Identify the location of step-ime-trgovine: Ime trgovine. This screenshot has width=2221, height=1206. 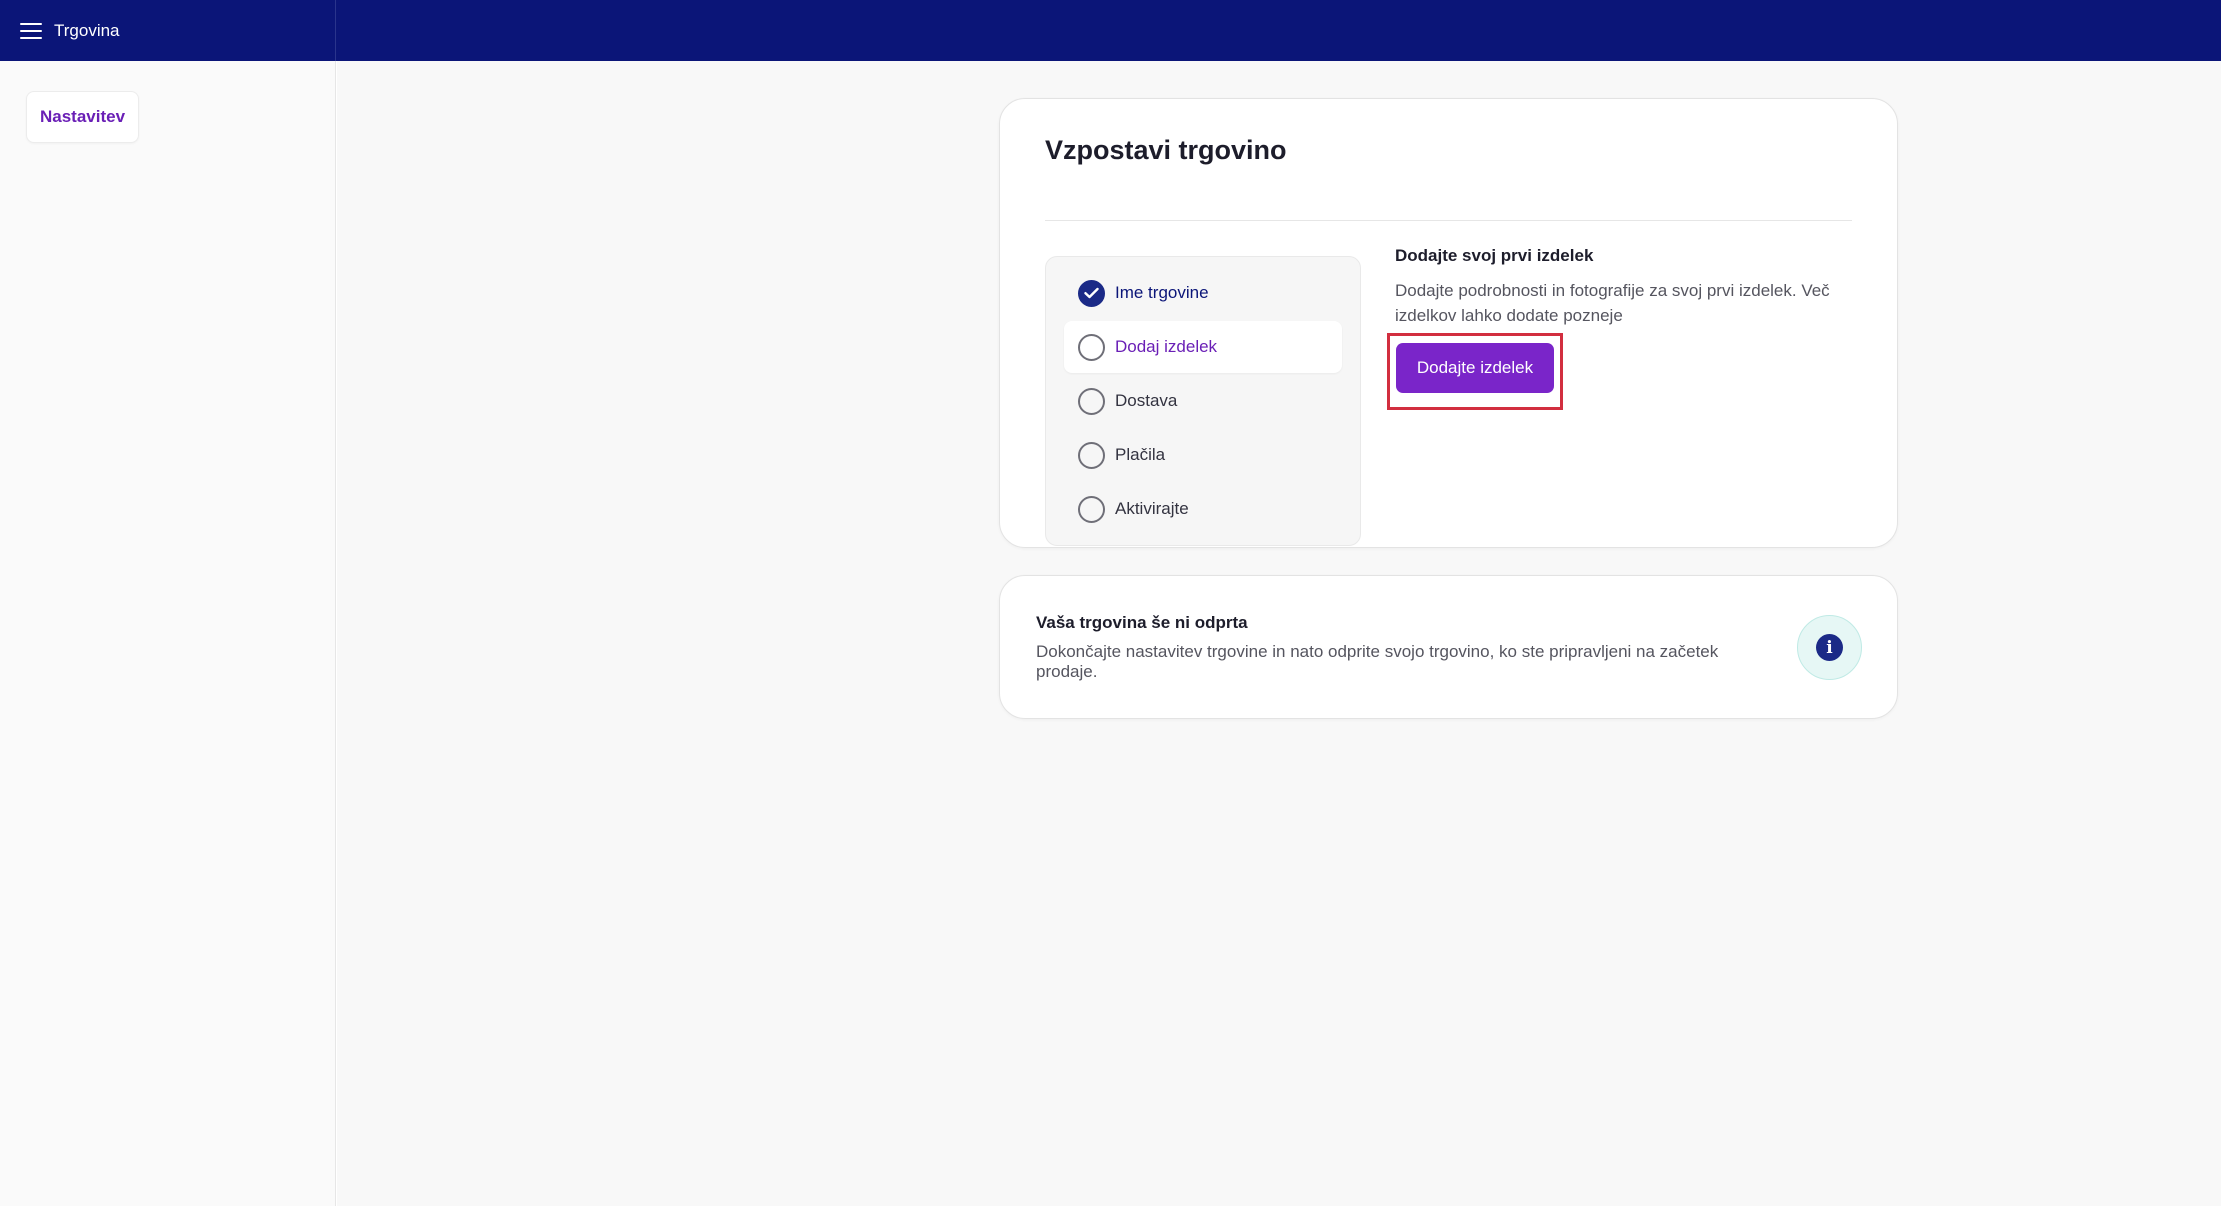
(1203, 293).